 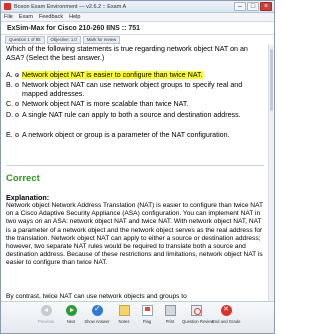 What do you see at coordinates (23, 178) in the screenshot?
I see `result-label: Correct` at bounding box center [23, 178].